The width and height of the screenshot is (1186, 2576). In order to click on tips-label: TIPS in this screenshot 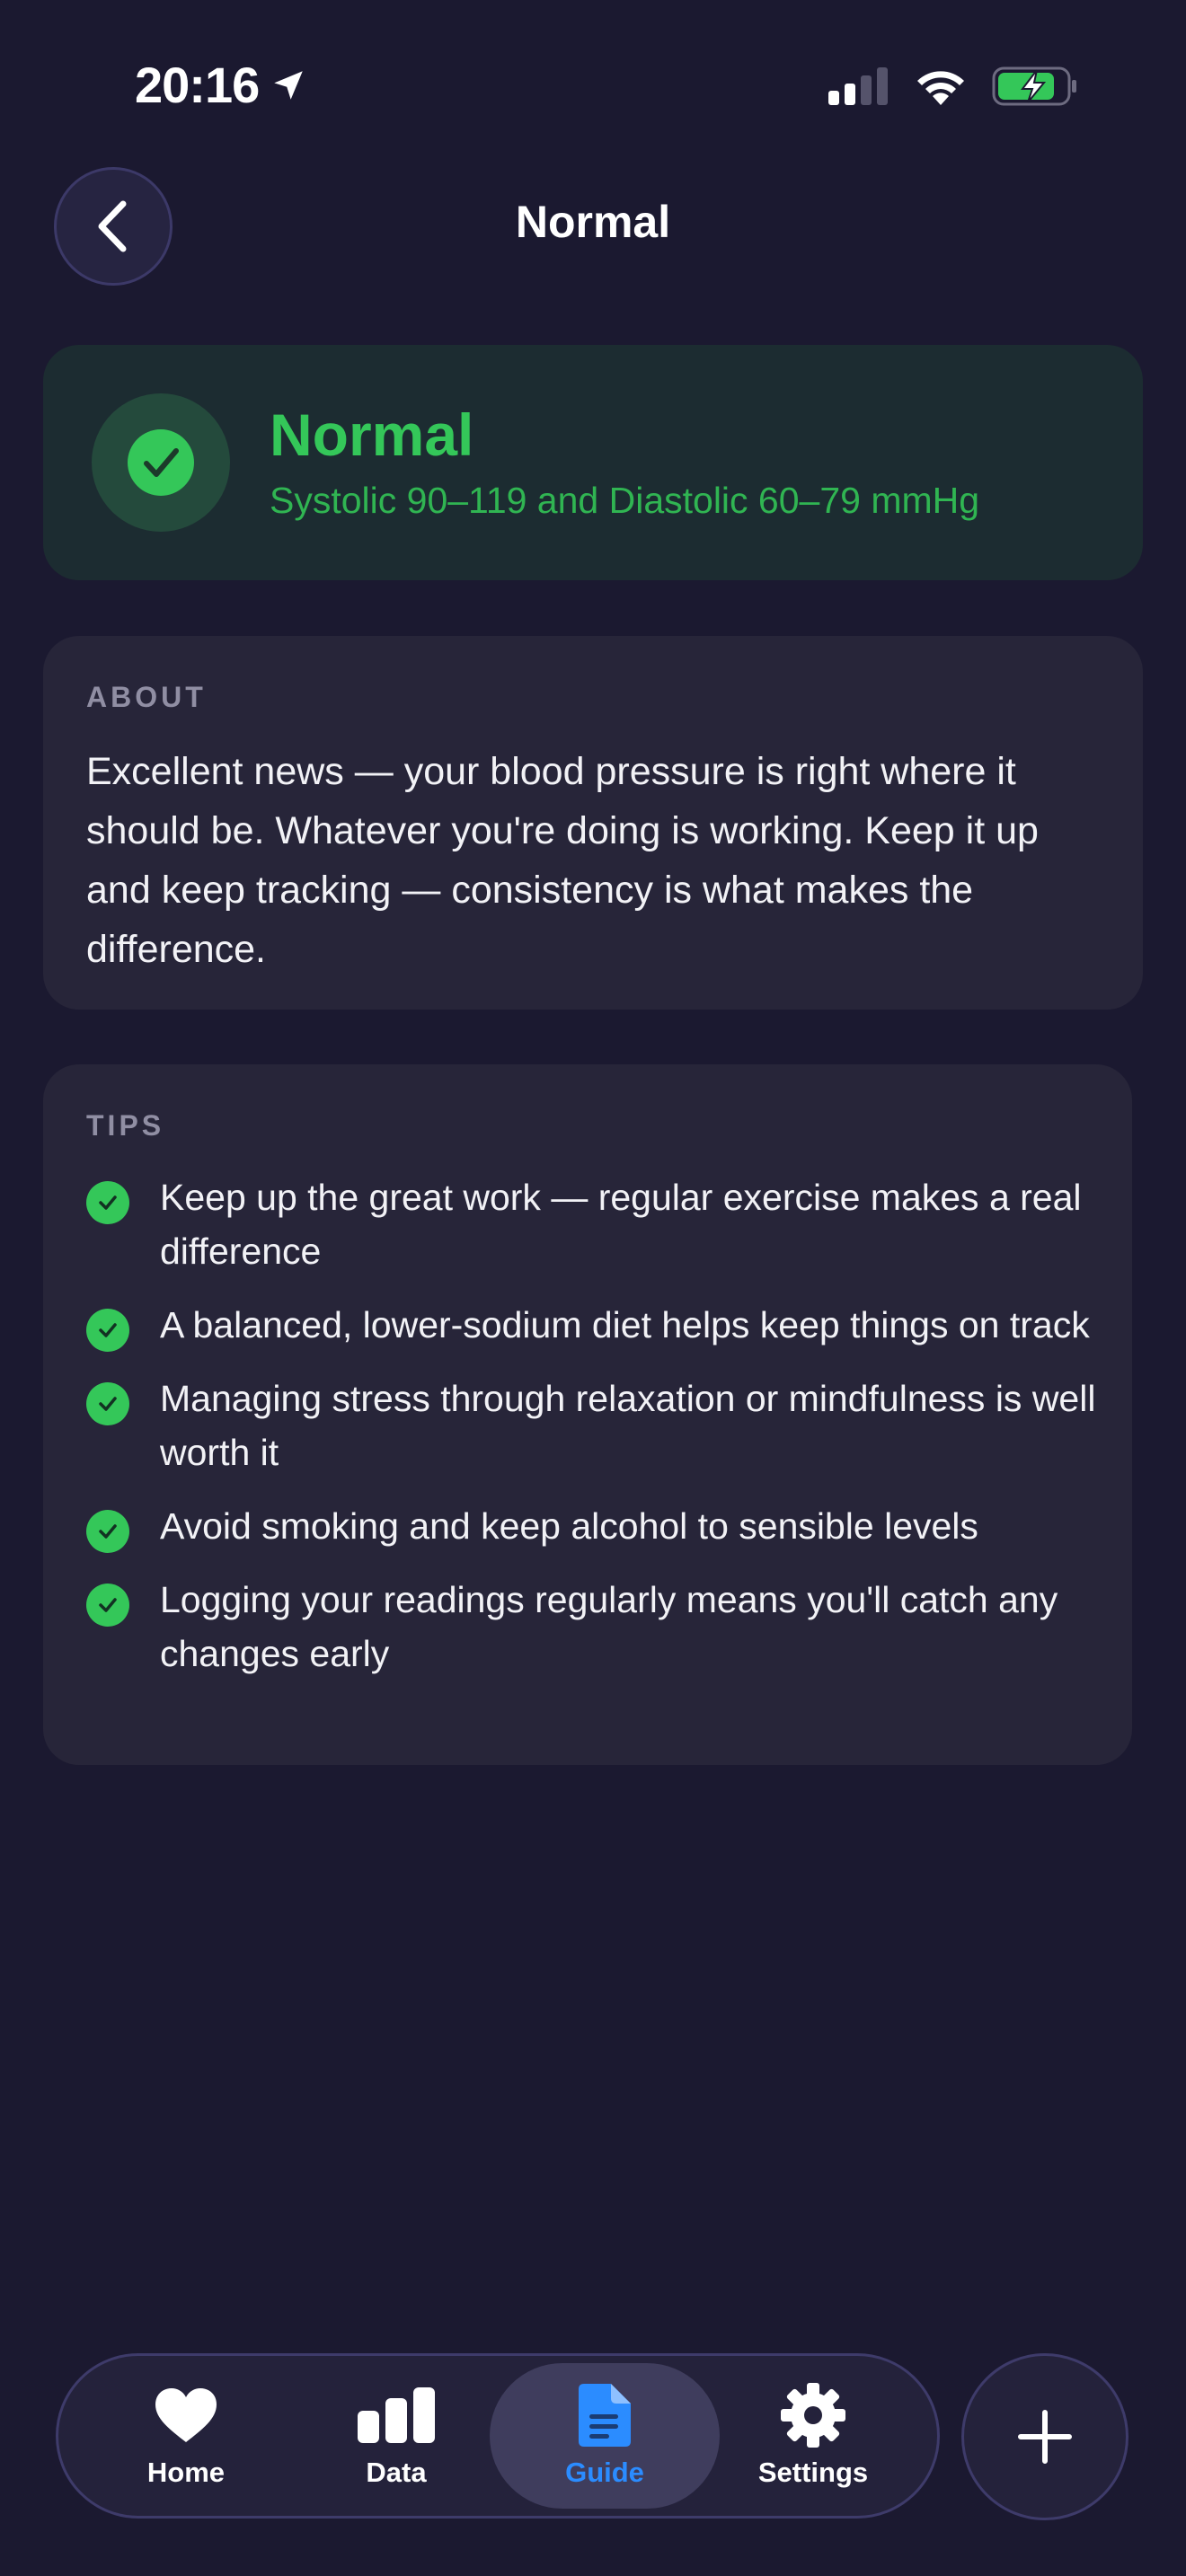, I will do `click(125, 1125)`.